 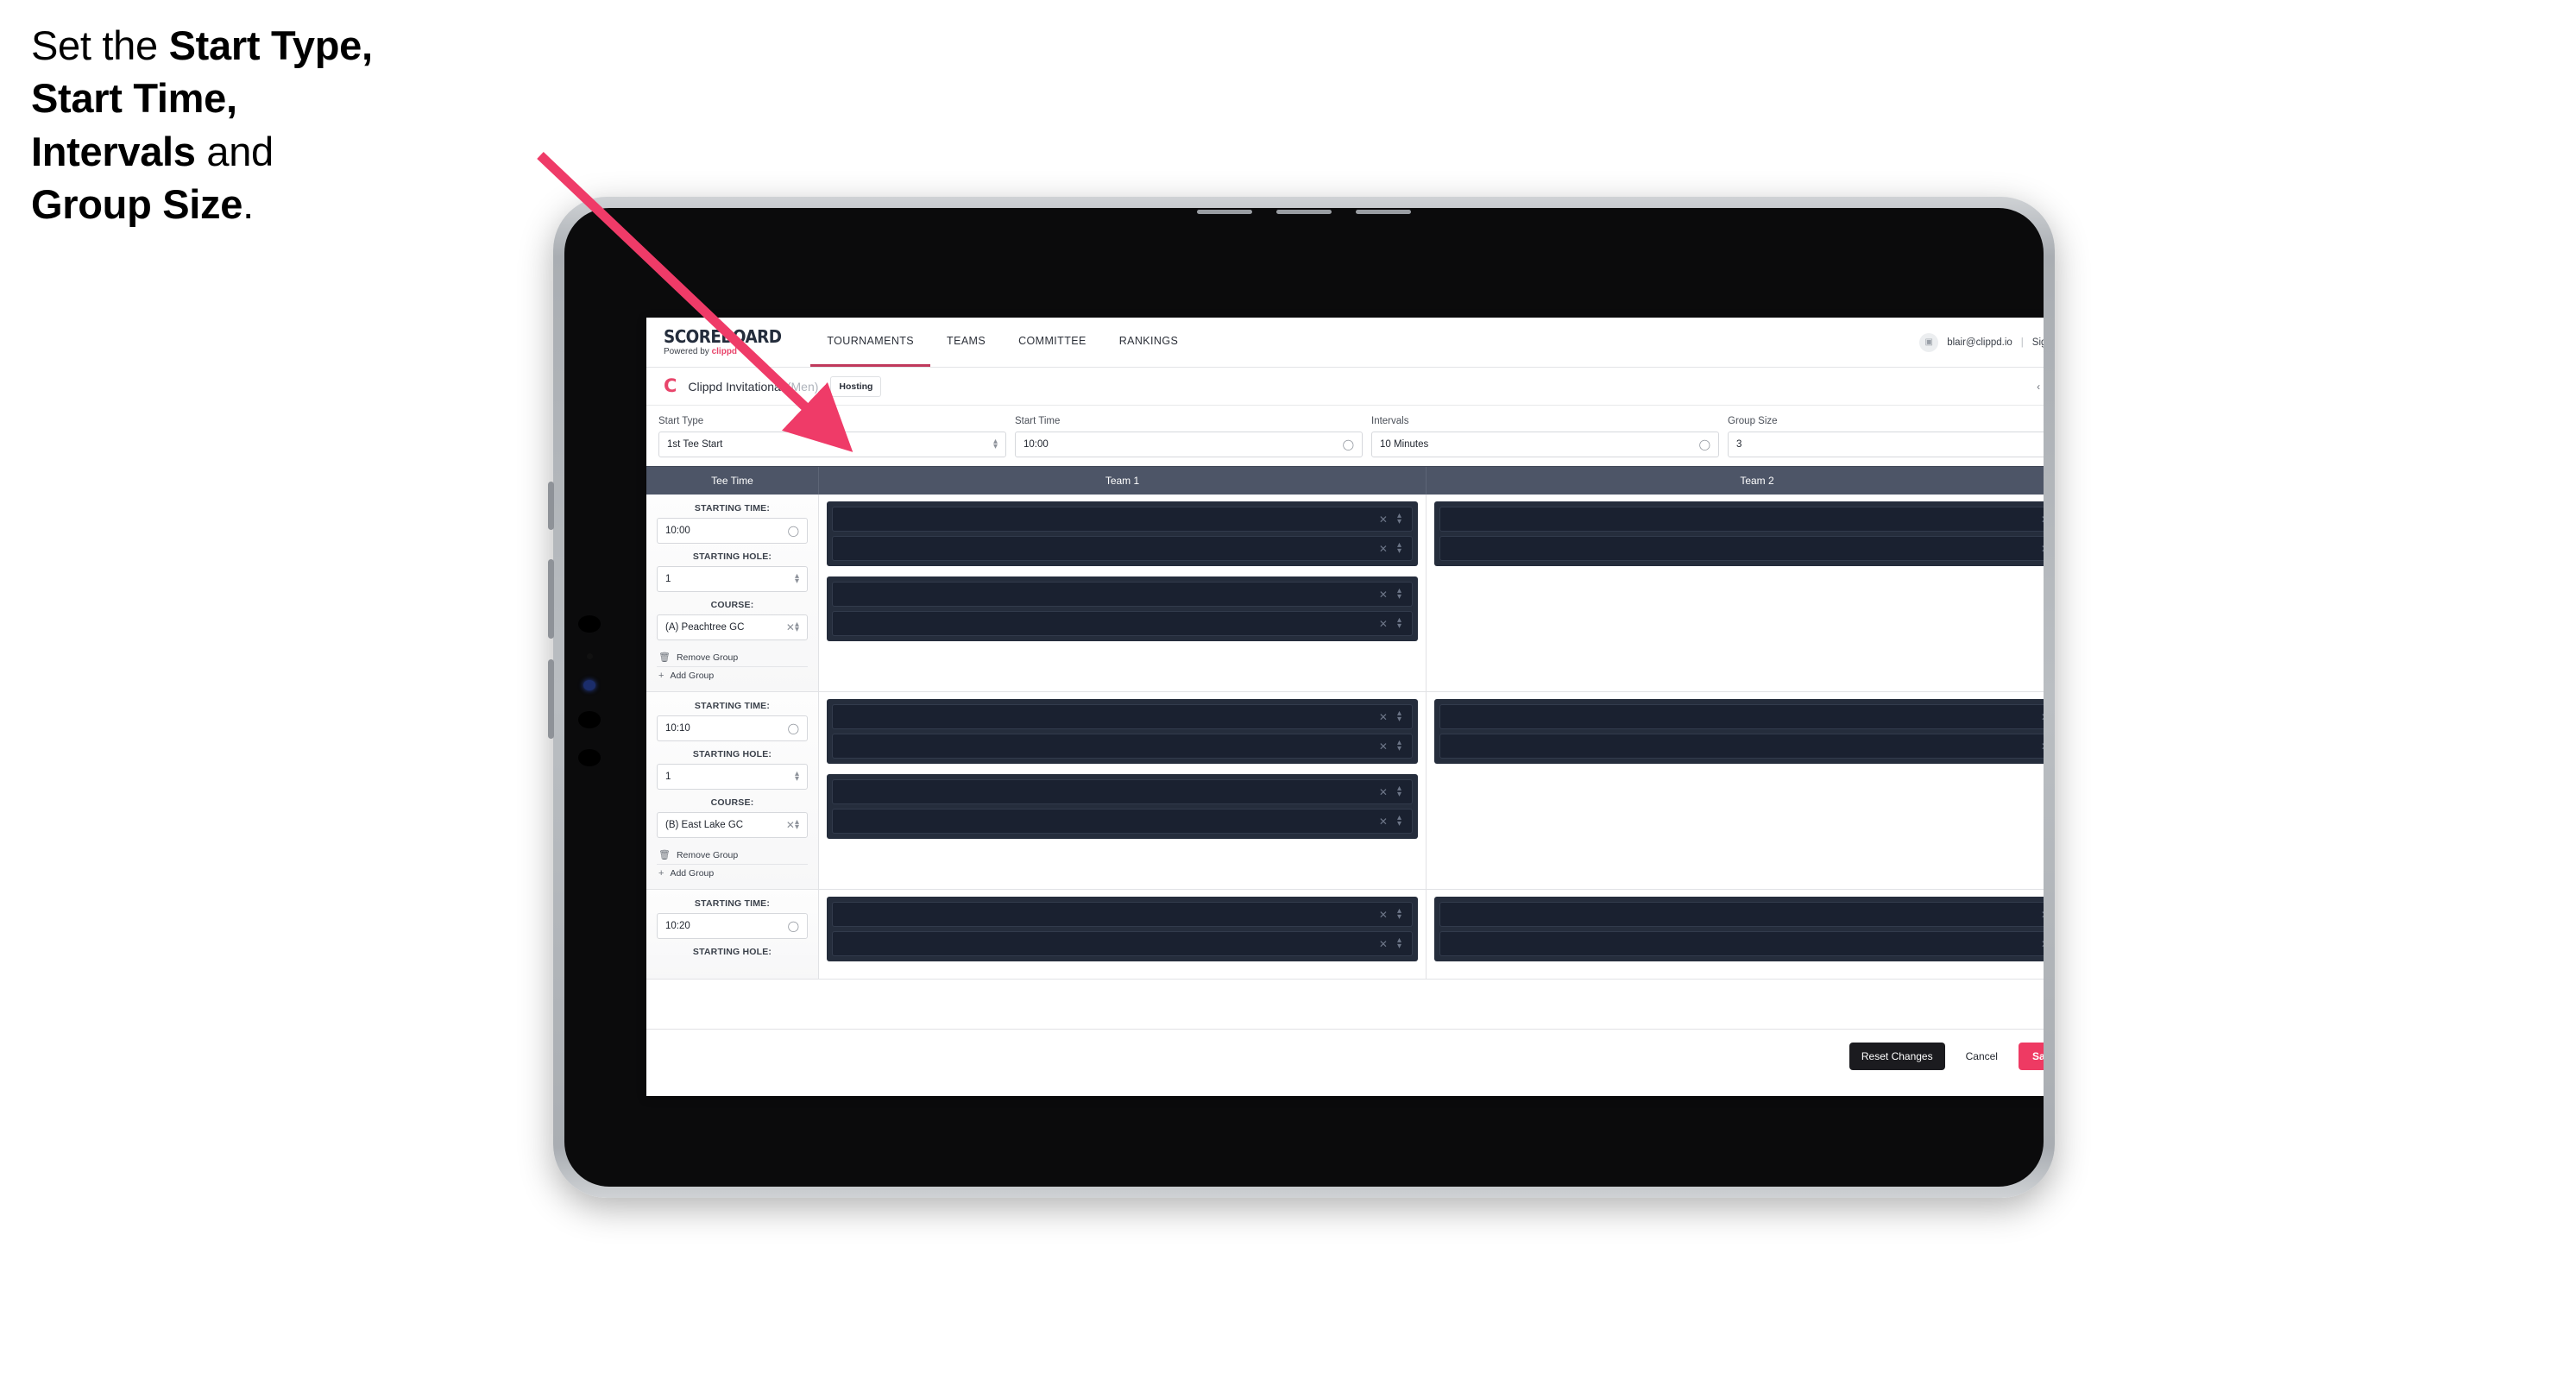 I want to click on trash-icon: 🗑, so click(x=664, y=855).